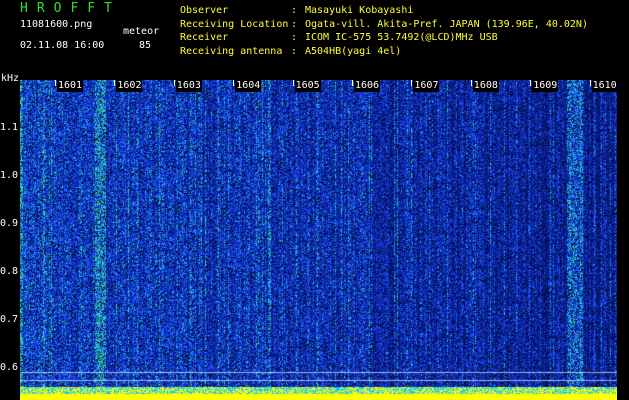  Describe the element at coordinates (9, 175) in the screenshot. I see `frequency-tick-label: 1.0` at that location.